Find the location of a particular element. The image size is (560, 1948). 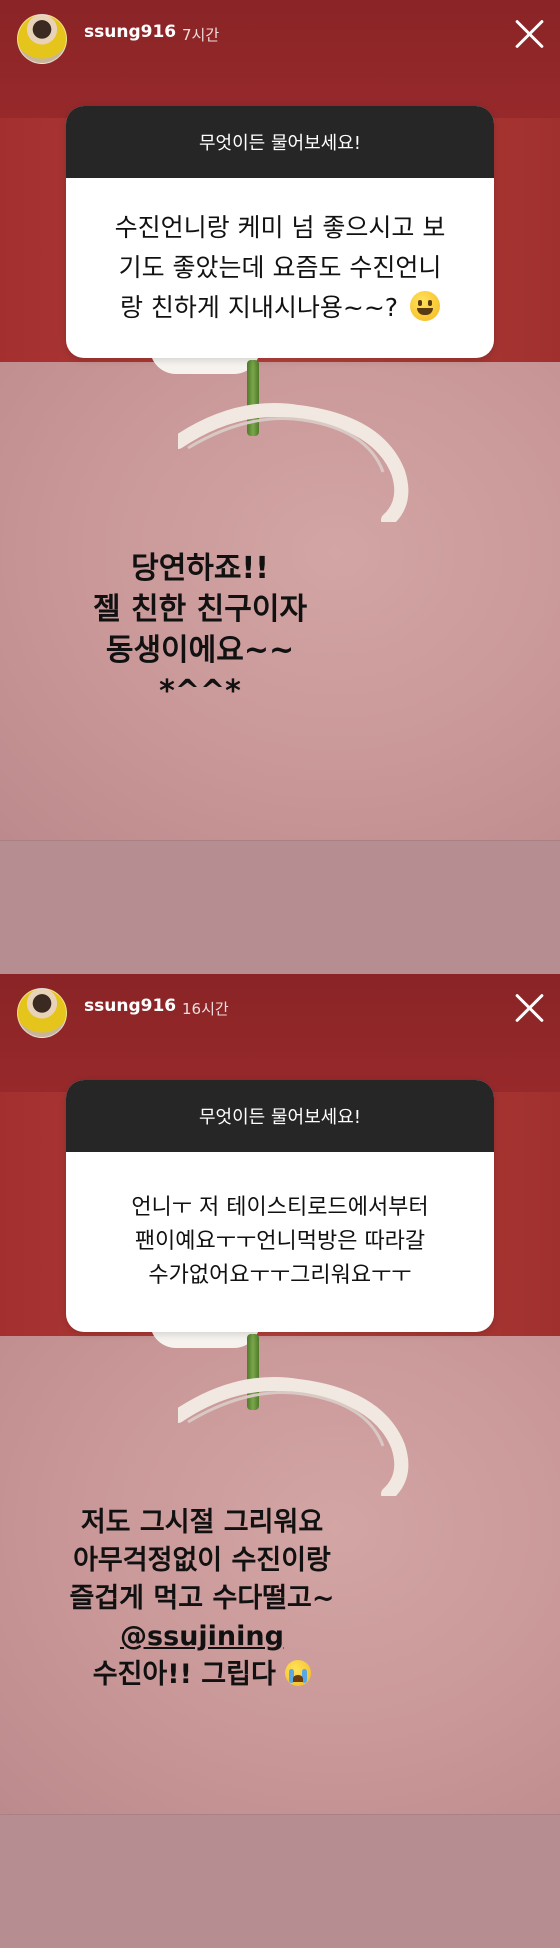

answer-line: 당연하죠!! is located at coordinates (200, 568).